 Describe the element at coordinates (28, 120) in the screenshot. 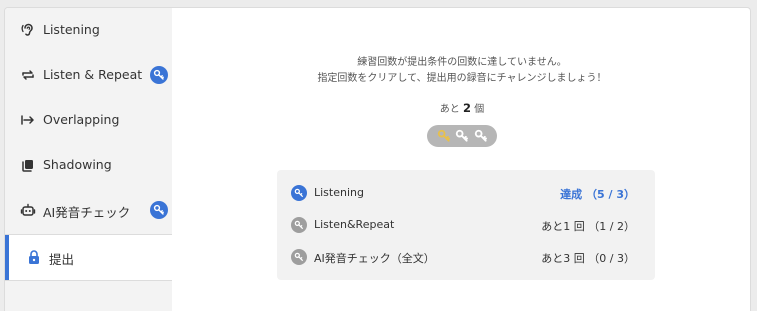

I see `arrow-right-bar-icon` at that location.